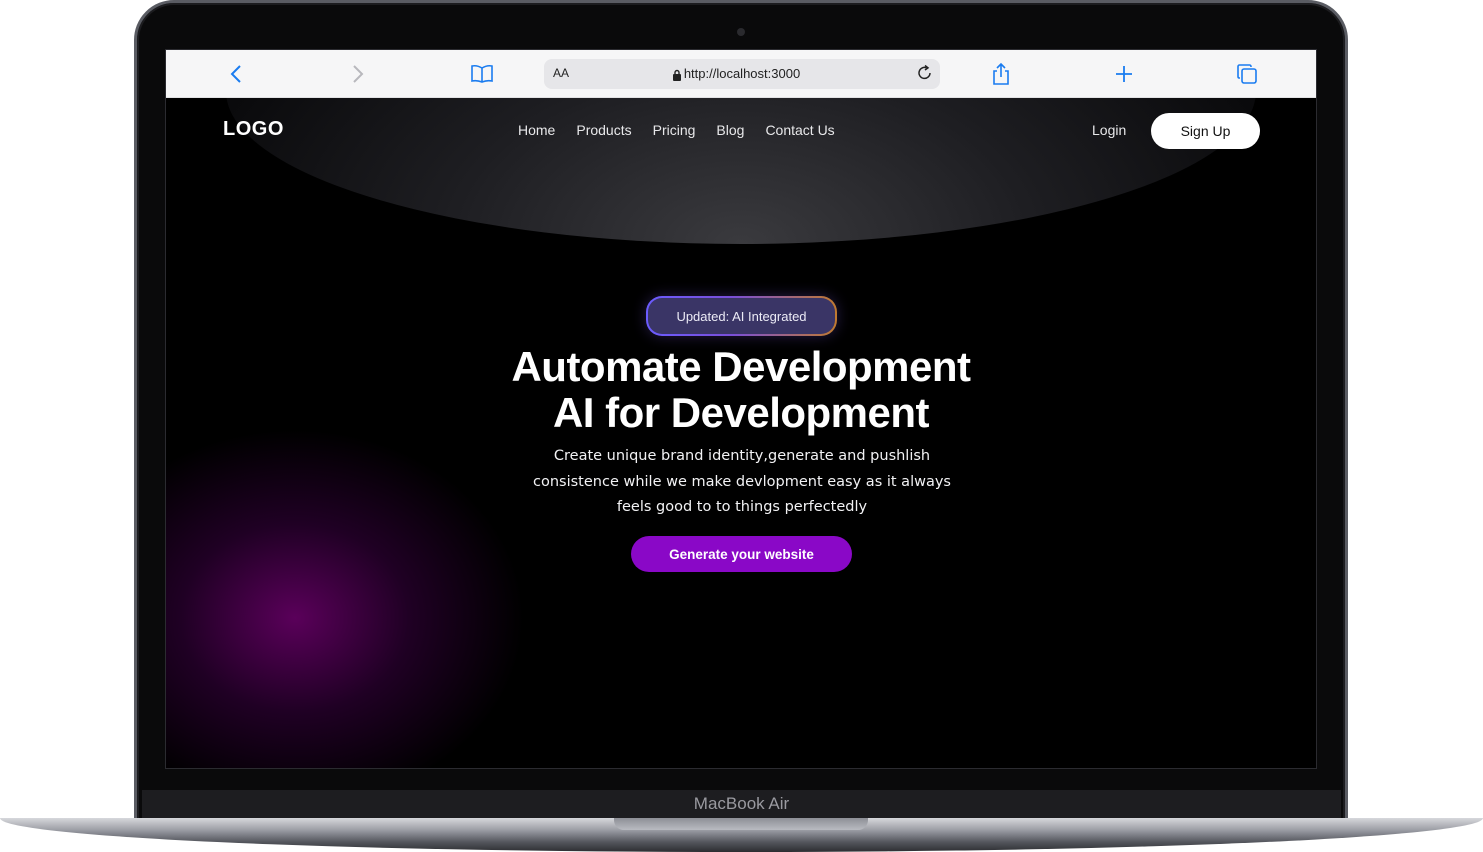 The image size is (1483, 852). I want to click on purple-glow, so click(346, 598).